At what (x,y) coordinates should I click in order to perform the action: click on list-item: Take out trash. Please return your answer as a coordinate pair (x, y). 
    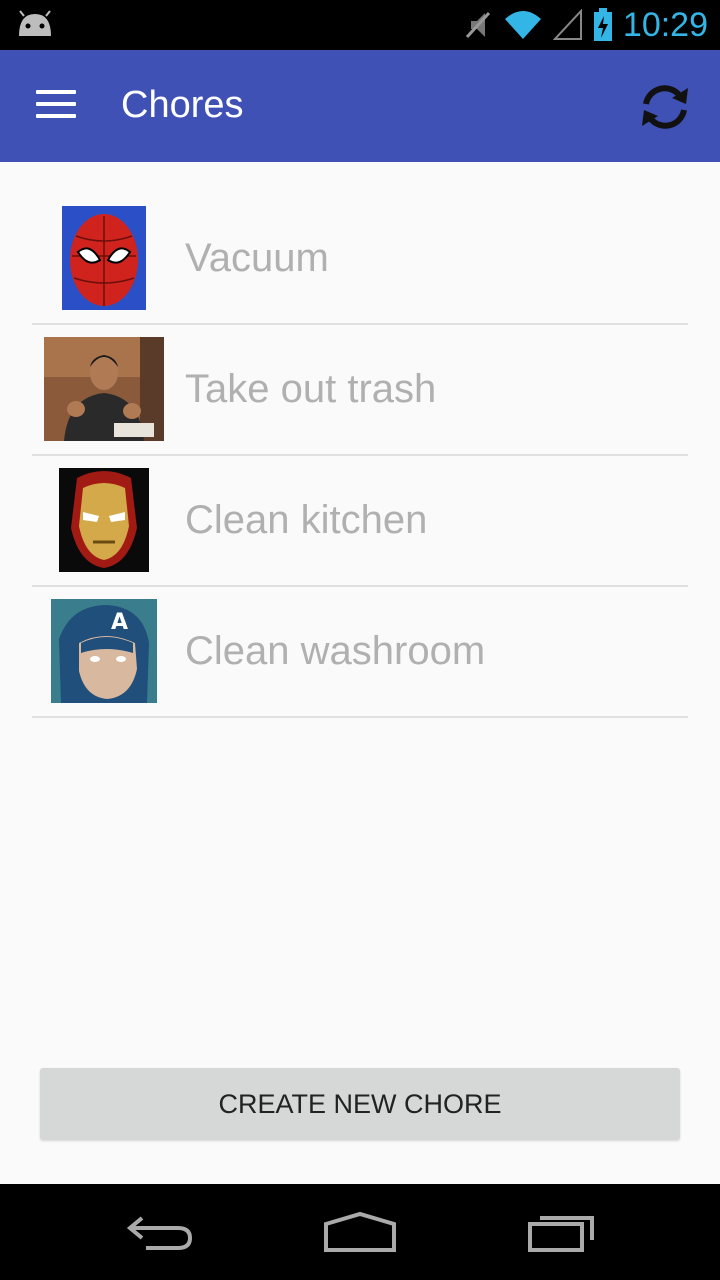
    Looking at the image, I should click on (360, 390).